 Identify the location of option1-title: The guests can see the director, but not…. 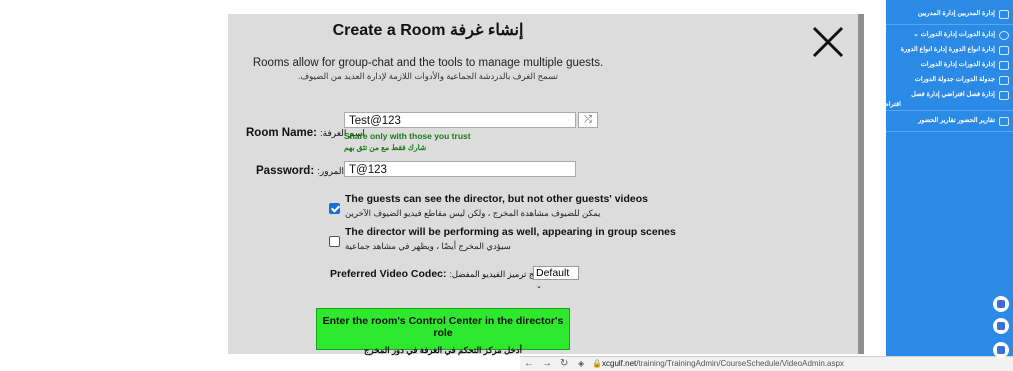
(496, 199).